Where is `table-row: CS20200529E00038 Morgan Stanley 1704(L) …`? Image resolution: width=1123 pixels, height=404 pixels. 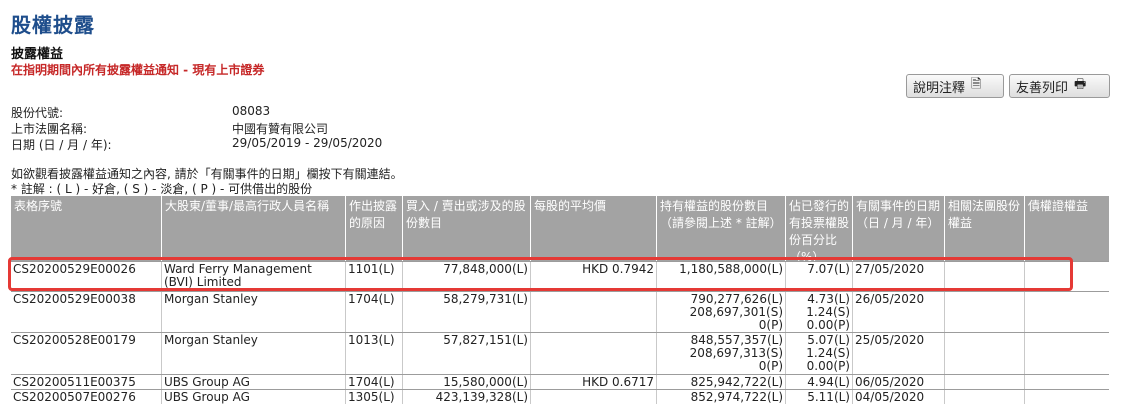
table-row: CS20200529E00038 Morgan Stanley 1704(L) … is located at coordinates (560, 312).